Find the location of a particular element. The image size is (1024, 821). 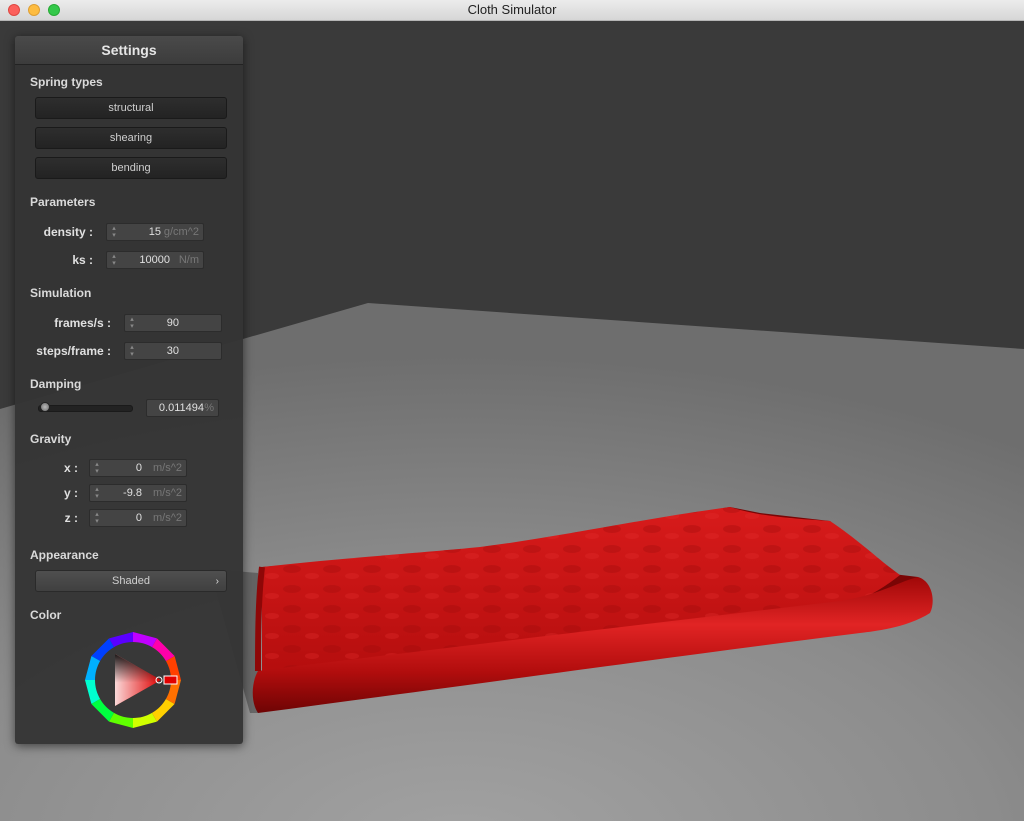

steps-per-frame-field: ▴ ▾ 30 is located at coordinates (173, 351).